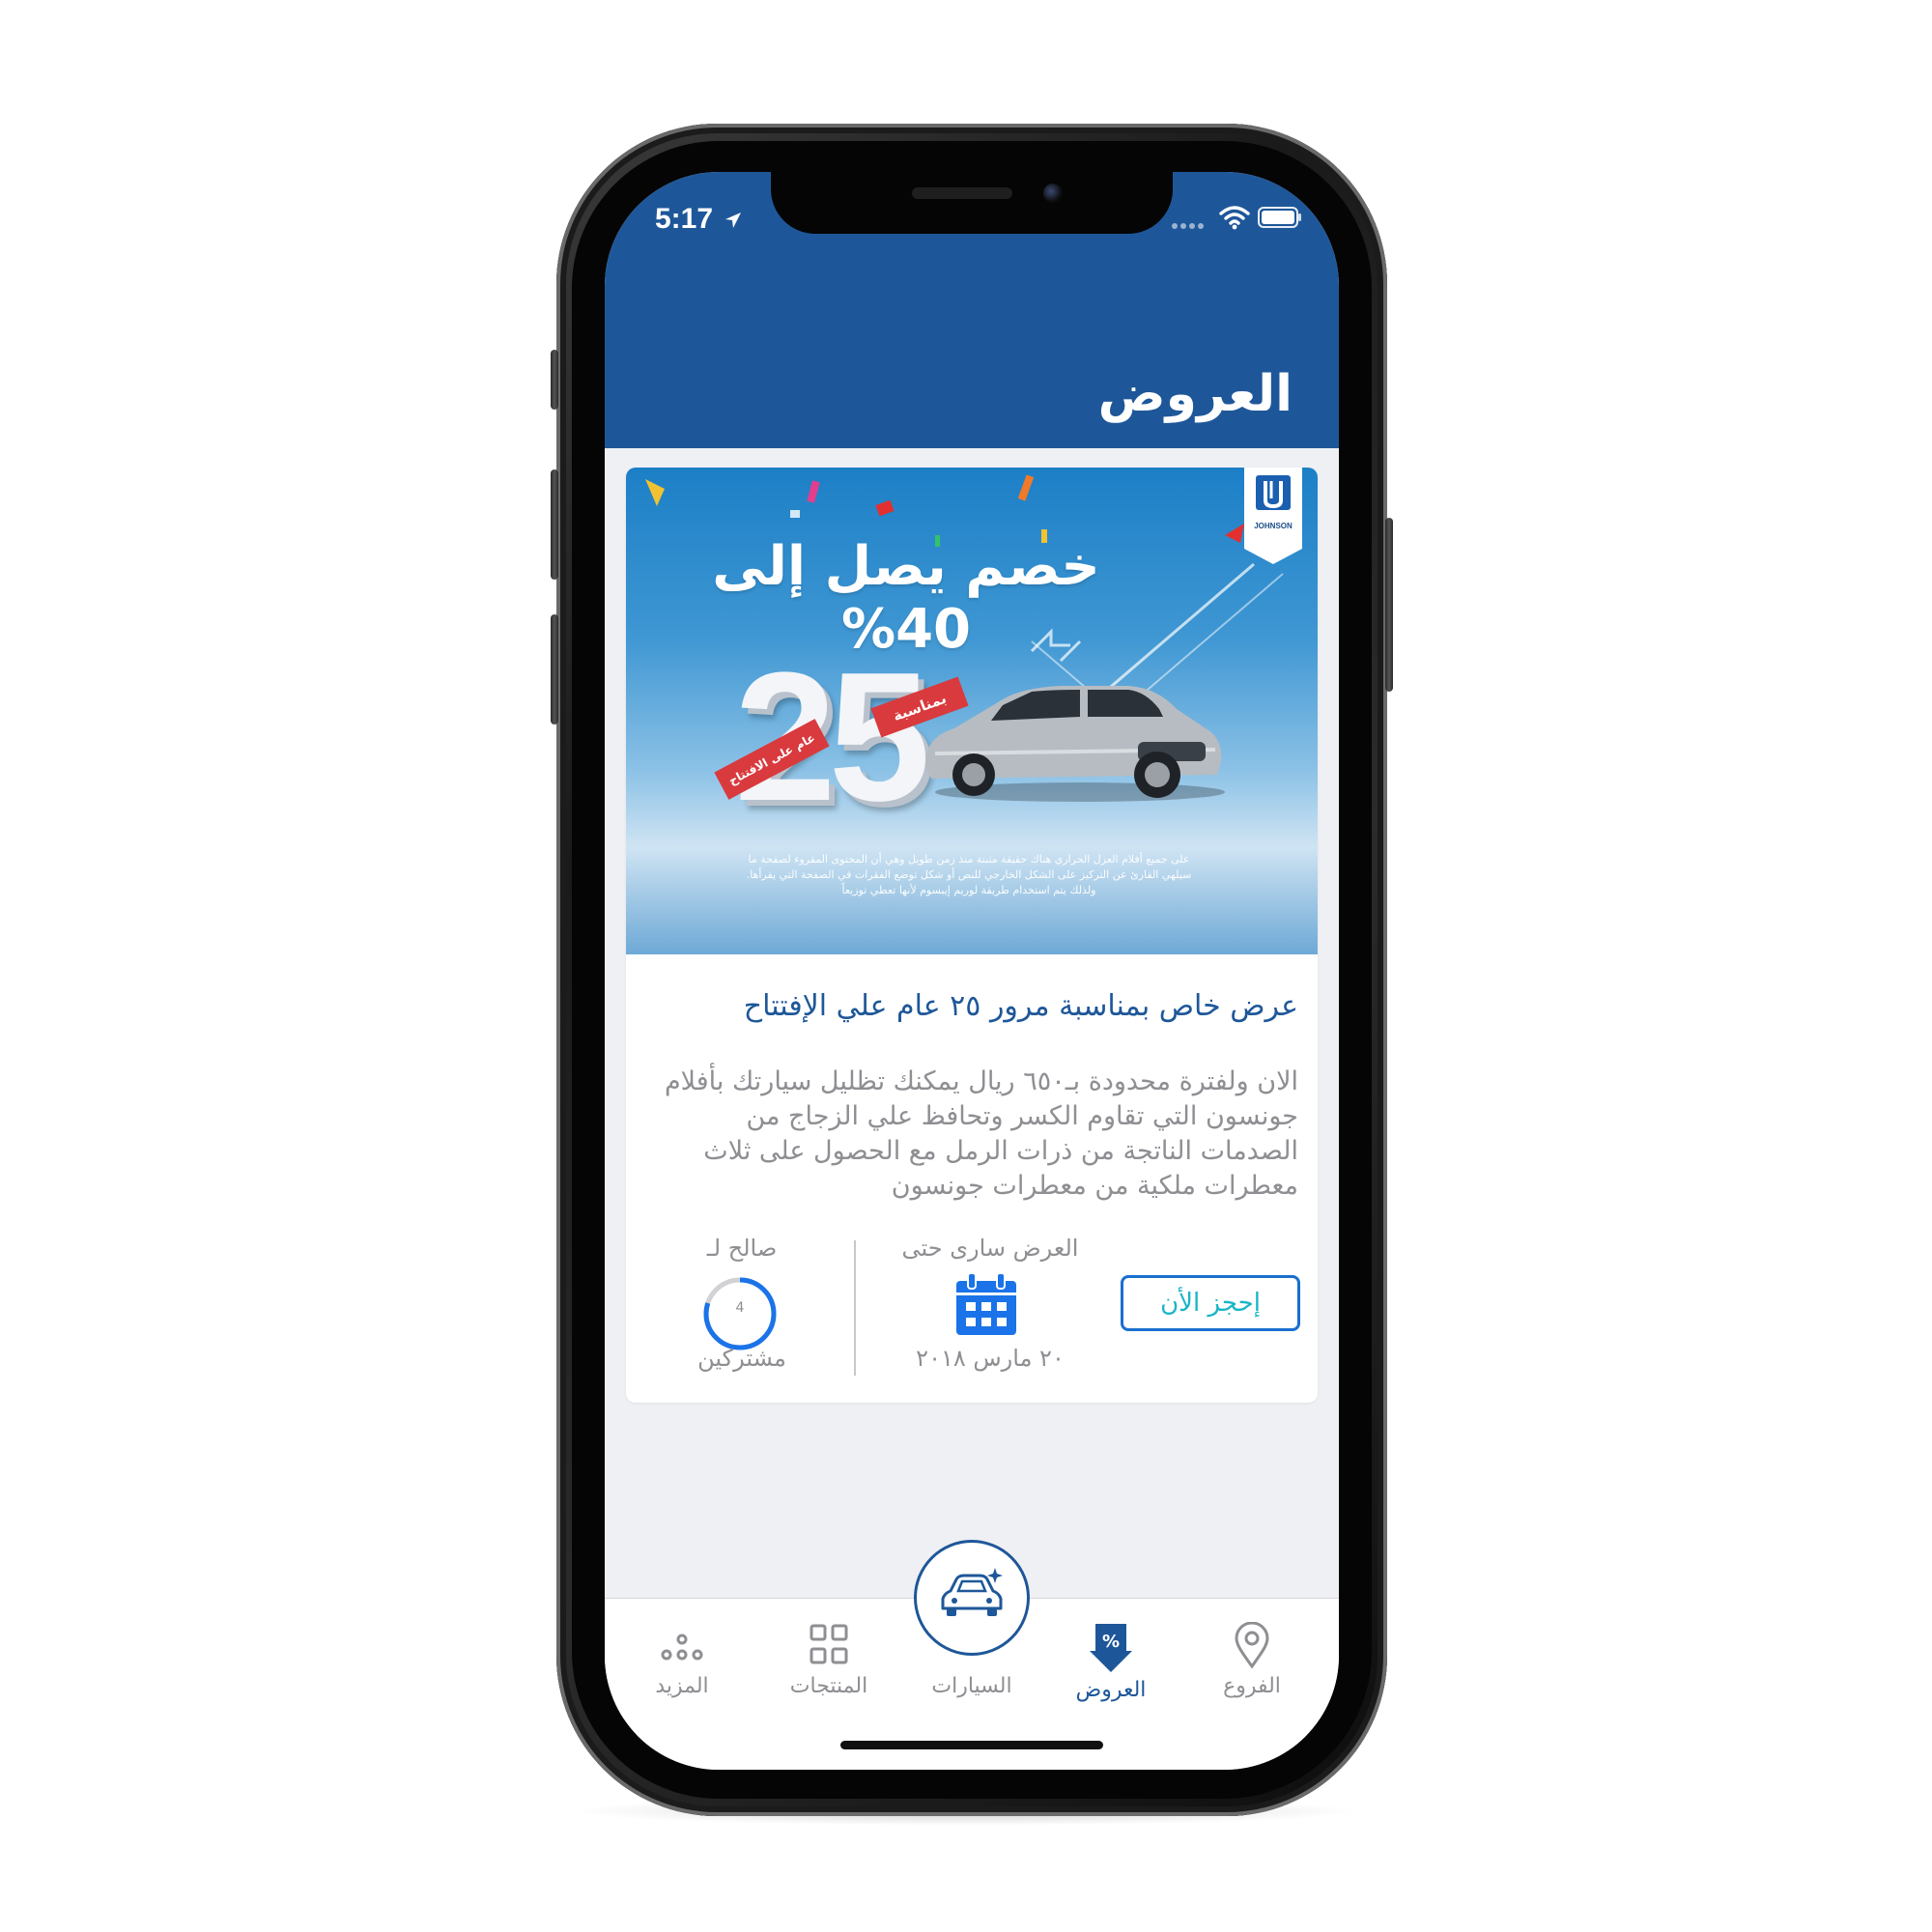  What do you see at coordinates (972, 203) in the screenshot?
I see `notch` at bounding box center [972, 203].